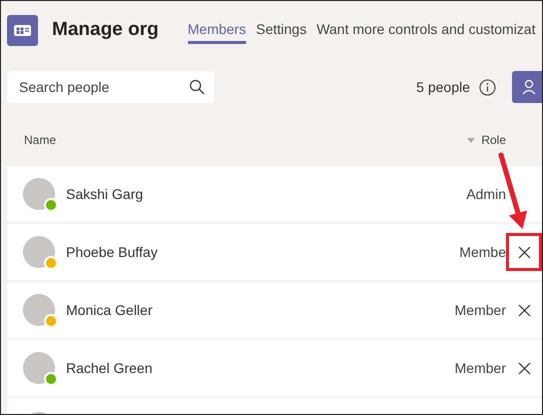 This screenshot has width=543, height=415. What do you see at coordinates (22, 30) in the screenshot?
I see `app-logo-icon` at bounding box center [22, 30].